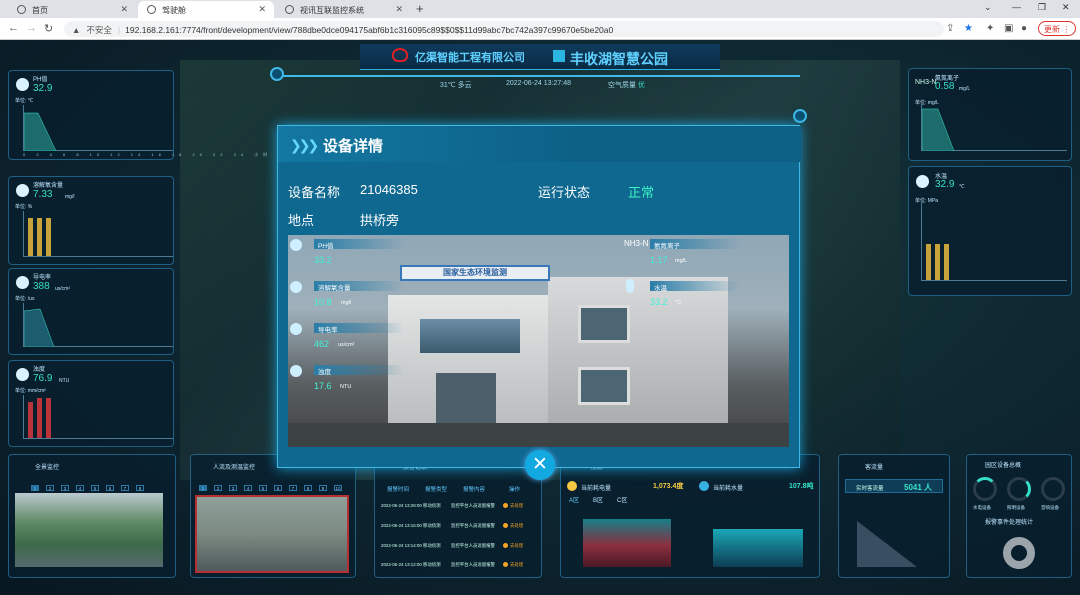 The width and height of the screenshot is (1080, 595). What do you see at coordinates (950, 28) in the screenshot?
I see `share-icon: ⇪` at bounding box center [950, 28].